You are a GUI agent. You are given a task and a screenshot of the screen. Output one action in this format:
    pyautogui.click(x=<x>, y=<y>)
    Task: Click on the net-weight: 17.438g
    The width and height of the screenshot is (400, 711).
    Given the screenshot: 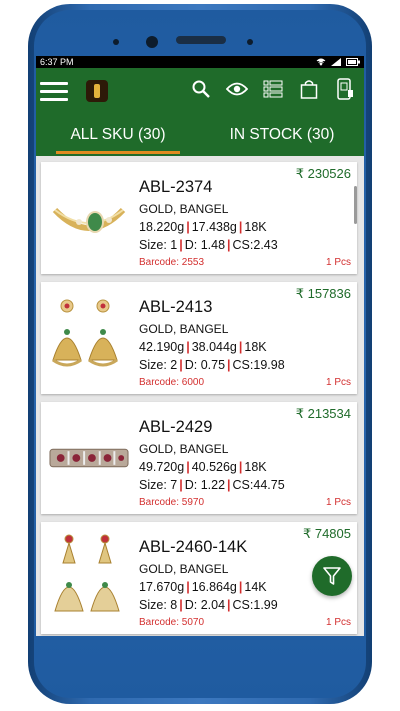 What is the action you would take?
    pyautogui.click(x=214, y=227)
    